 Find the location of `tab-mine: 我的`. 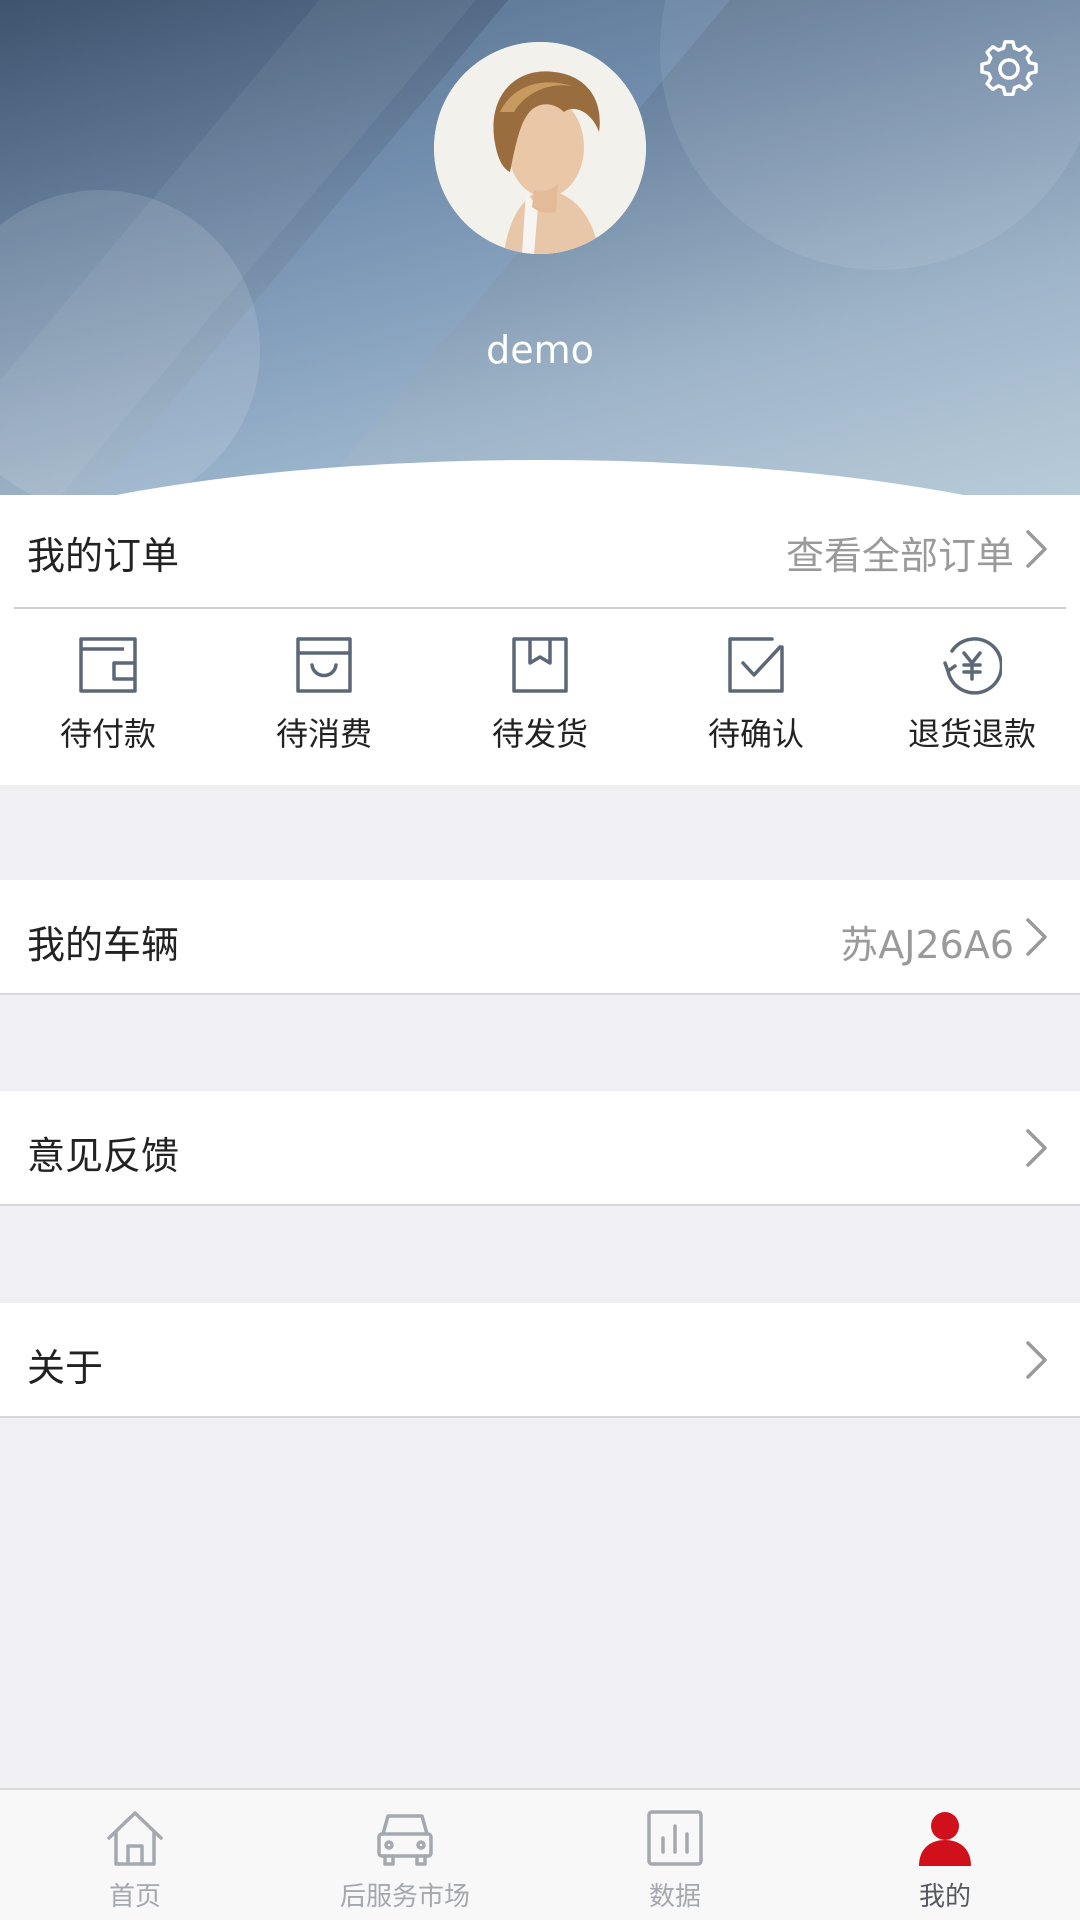

tab-mine: 我的 is located at coordinates (945, 1860).